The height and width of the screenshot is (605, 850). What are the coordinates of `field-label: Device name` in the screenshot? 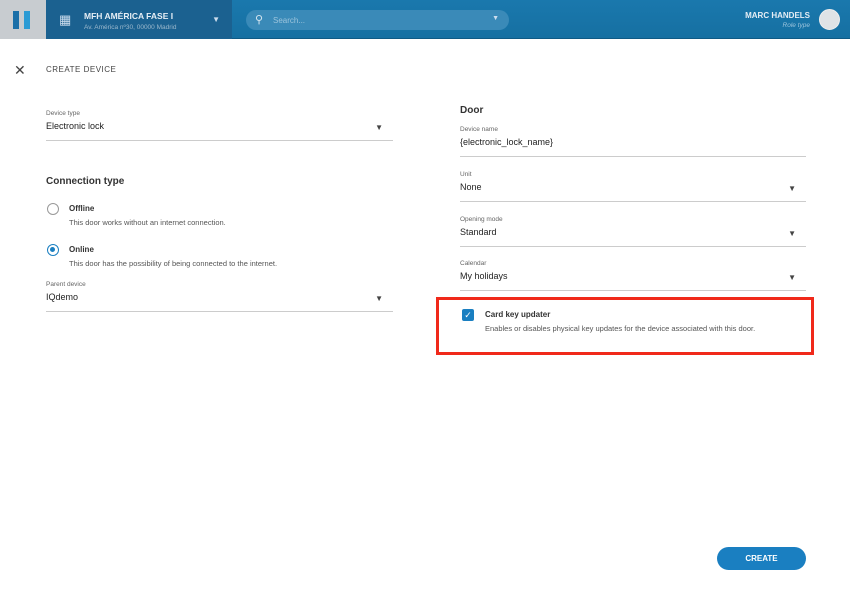 It's located at (479, 129).